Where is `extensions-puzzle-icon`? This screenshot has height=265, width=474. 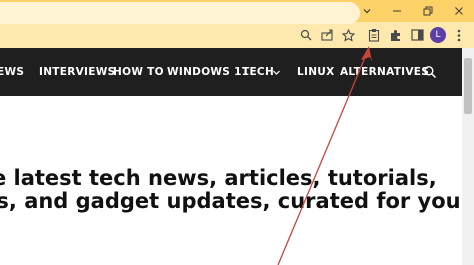 extensions-puzzle-icon is located at coordinates (395, 35).